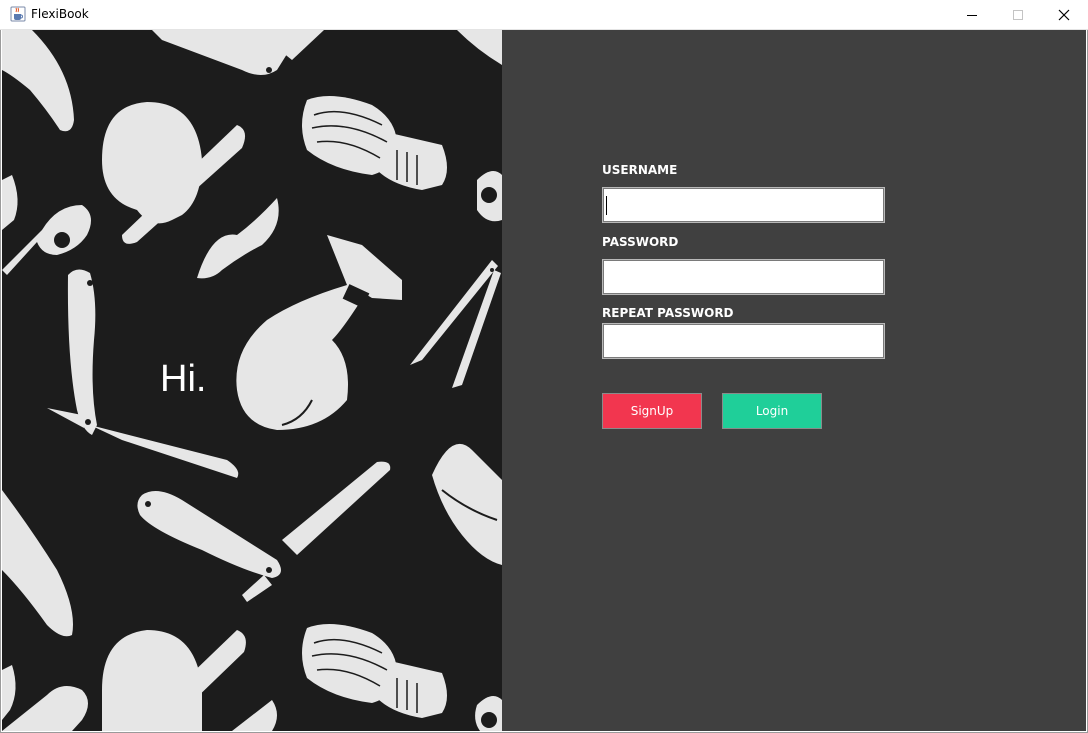 Image resolution: width=1088 pixels, height=733 pixels. I want to click on password-input, so click(743, 277).